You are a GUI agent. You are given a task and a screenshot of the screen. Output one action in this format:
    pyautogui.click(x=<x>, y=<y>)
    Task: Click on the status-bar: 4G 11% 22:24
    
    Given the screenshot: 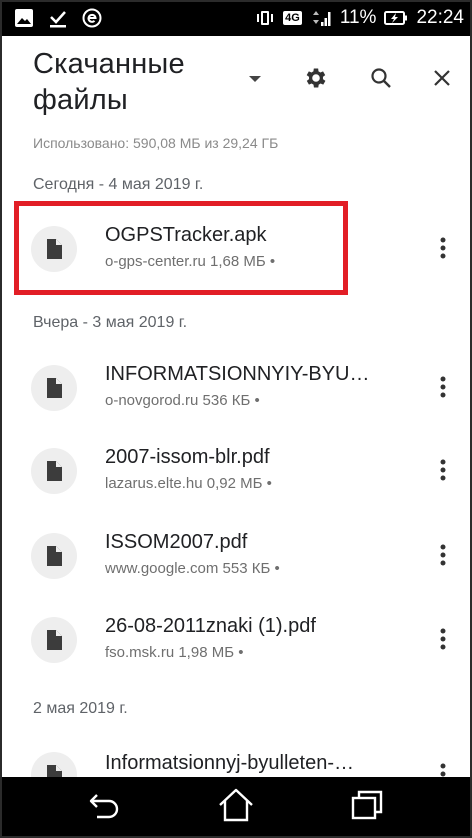 What is the action you would take?
    pyautogui.click(x=236, y=18)
    